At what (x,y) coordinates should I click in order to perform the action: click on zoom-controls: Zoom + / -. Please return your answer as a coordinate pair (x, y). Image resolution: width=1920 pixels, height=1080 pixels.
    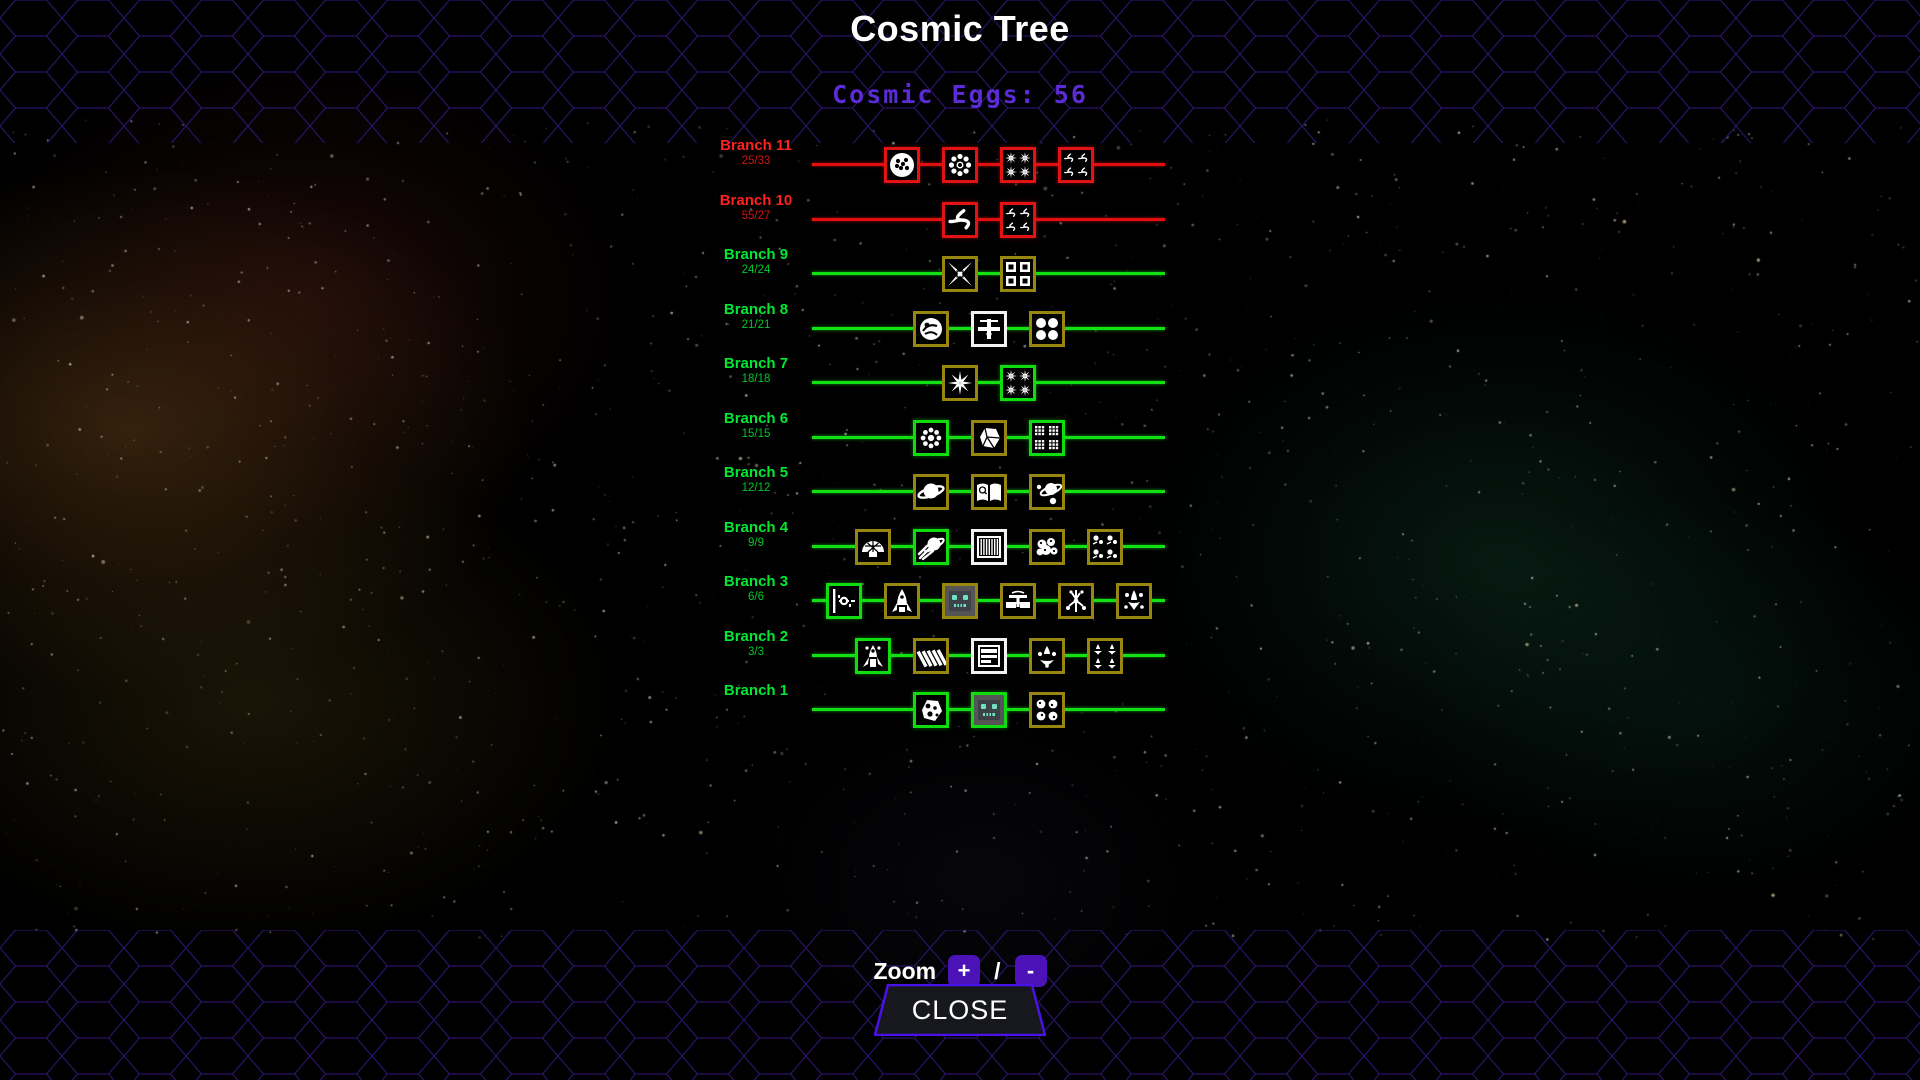
    Looking at the image, I should click on (960, 971).